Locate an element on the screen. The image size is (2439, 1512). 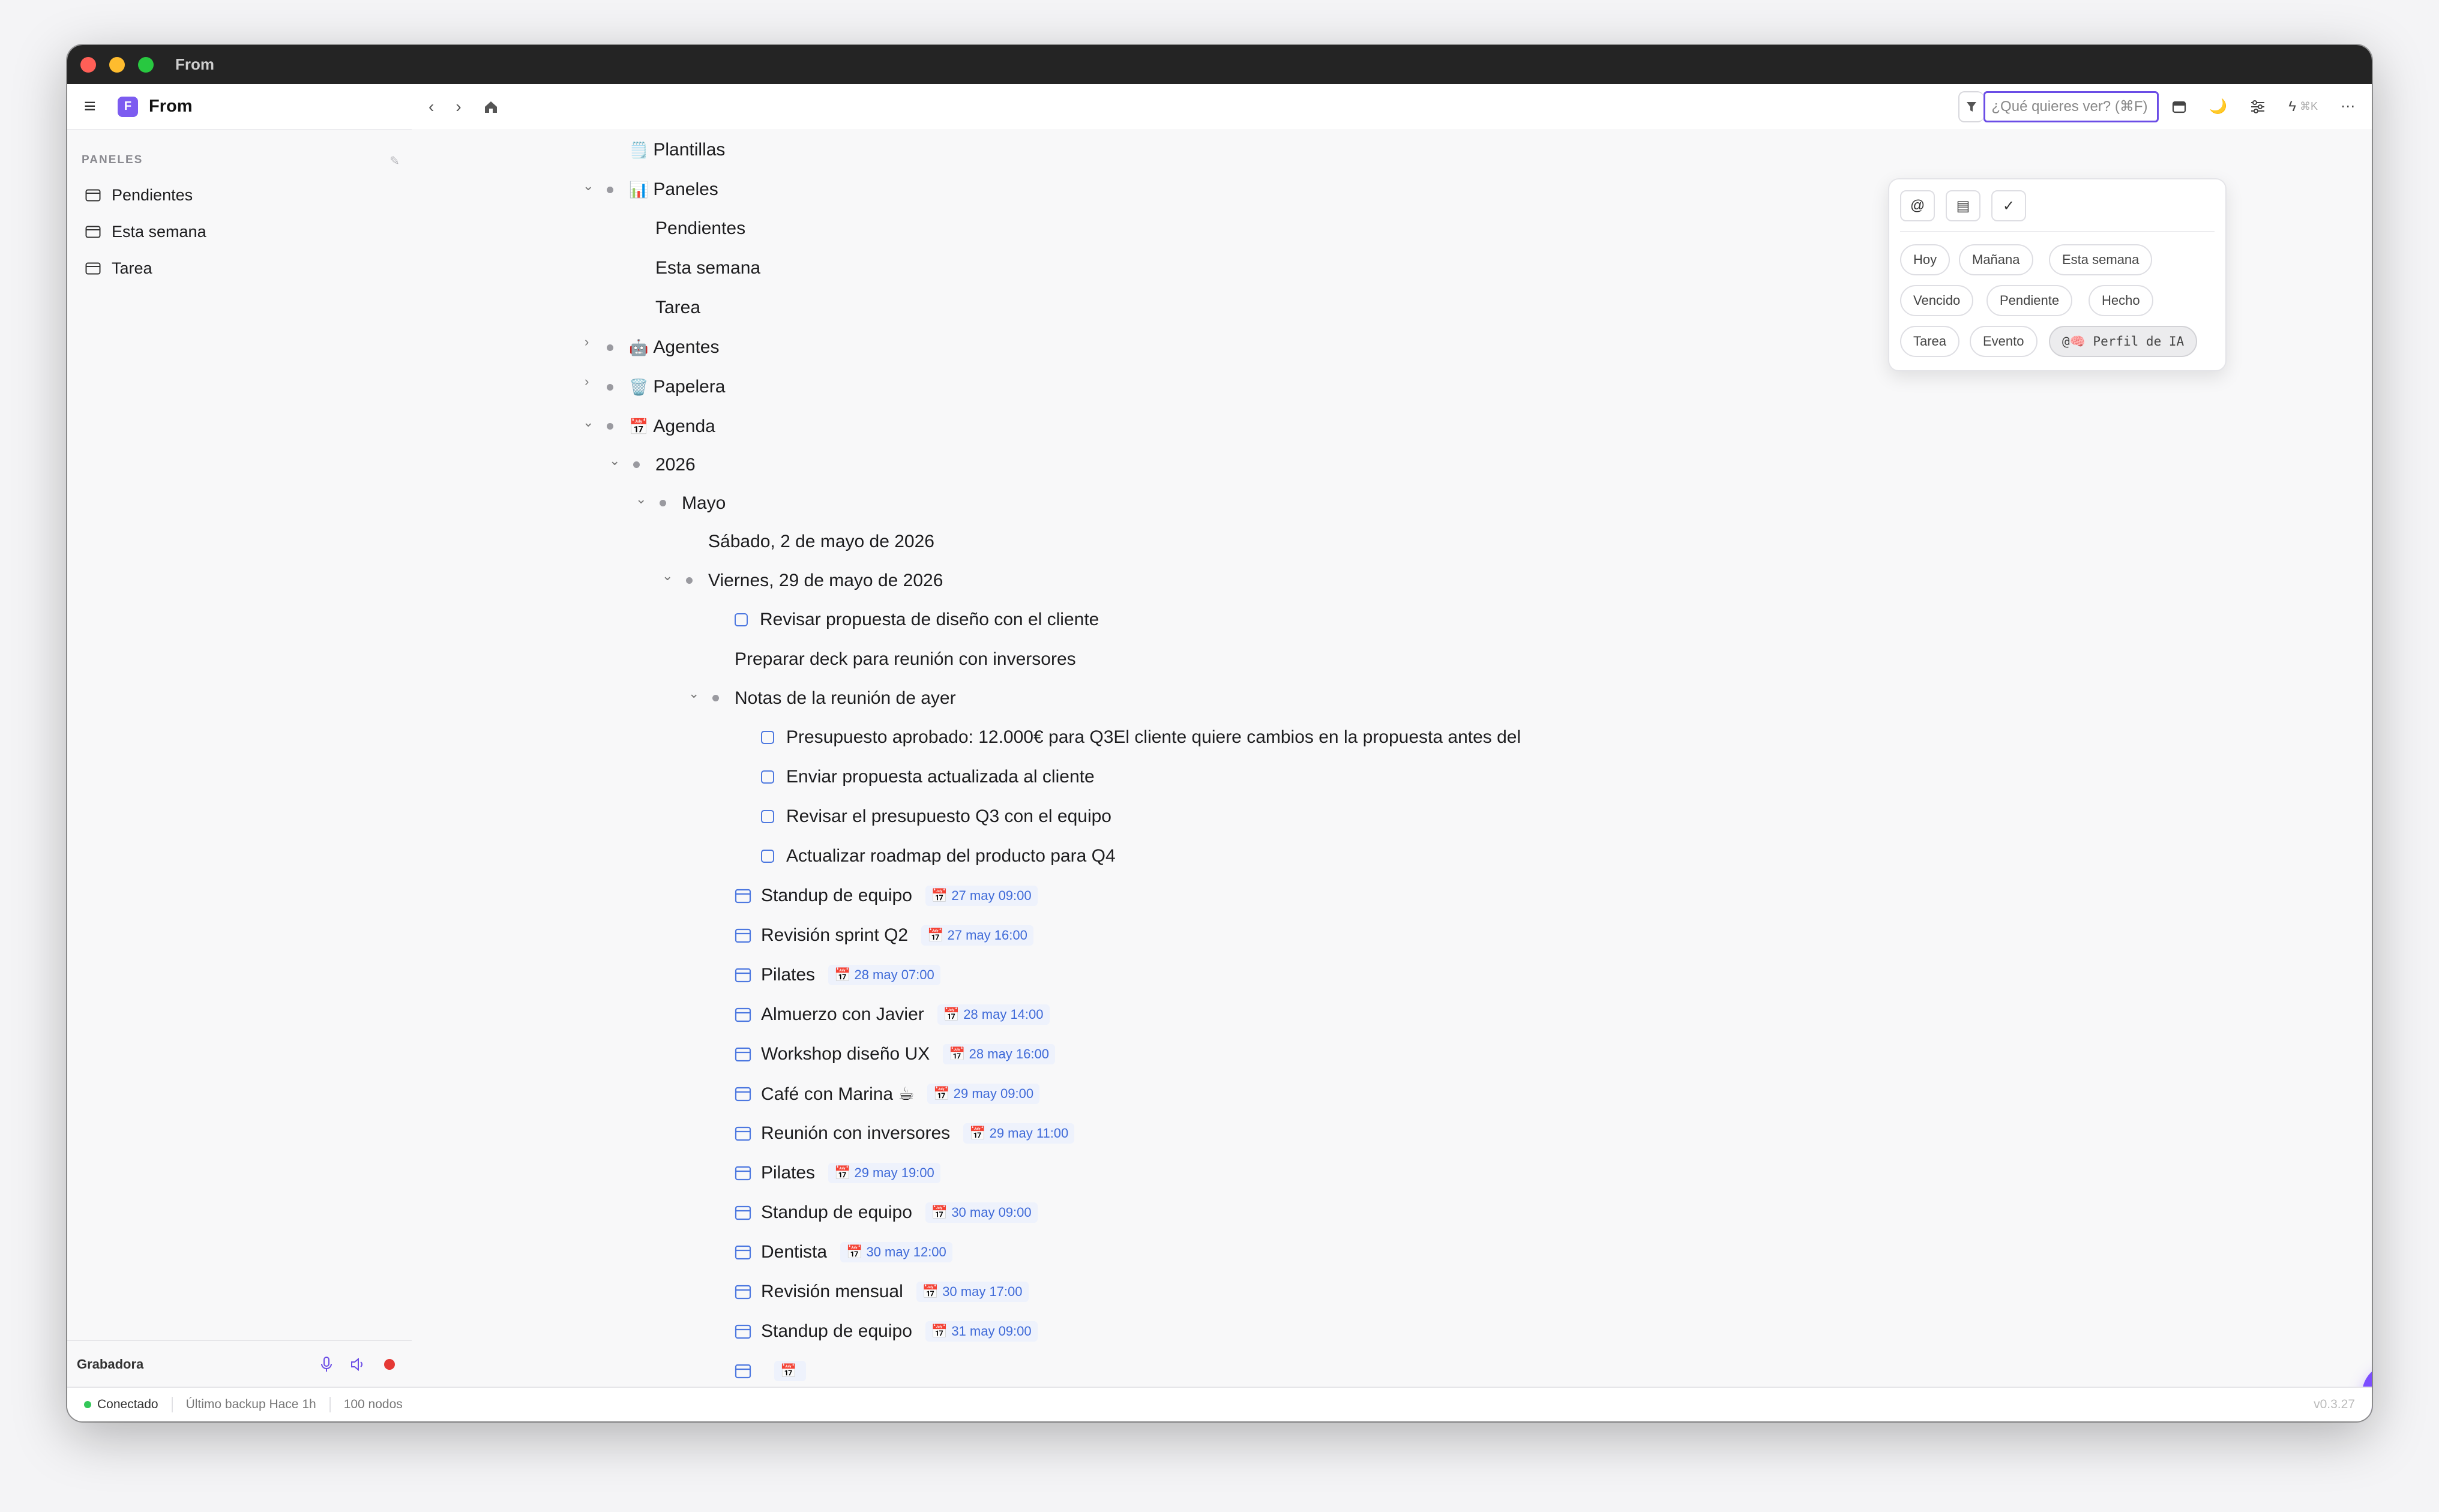
outline-node-viernes-29-mayo: Viernes, 29 de mayo de 2026 is located at coordinates (826, 581).